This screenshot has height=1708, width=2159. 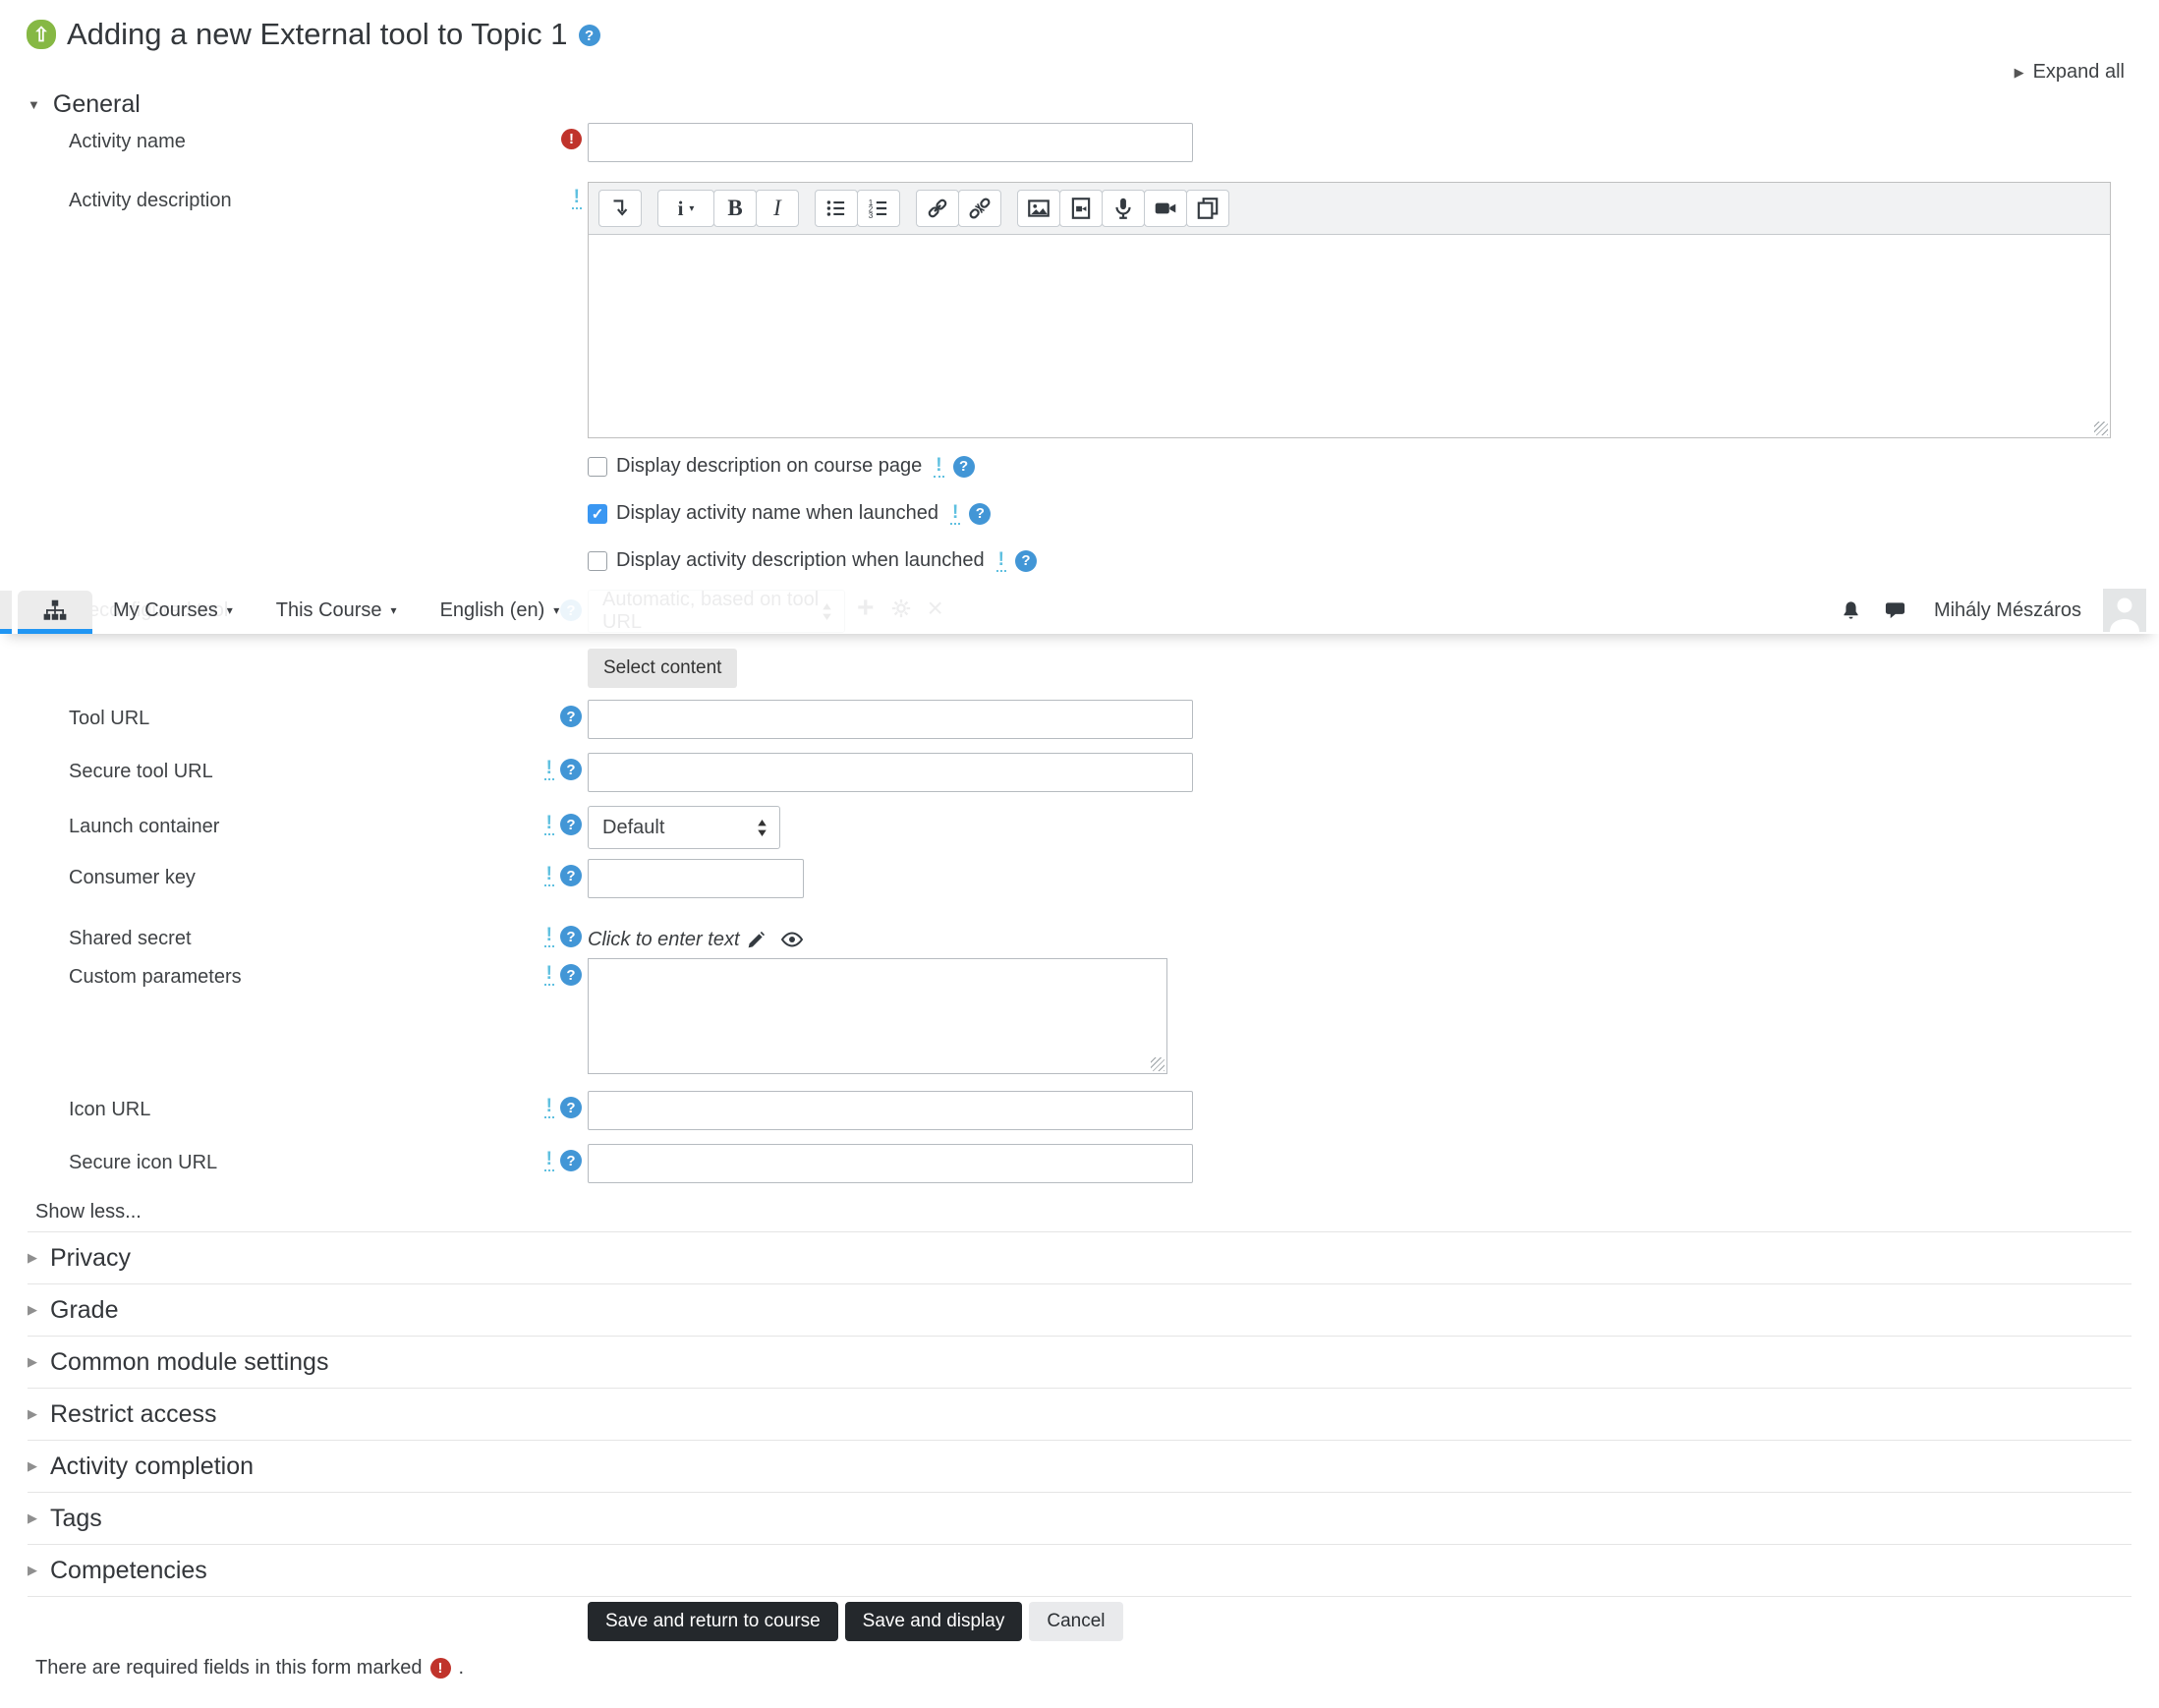 I want to click on italic-icon: I, so click(x=777, y=208).